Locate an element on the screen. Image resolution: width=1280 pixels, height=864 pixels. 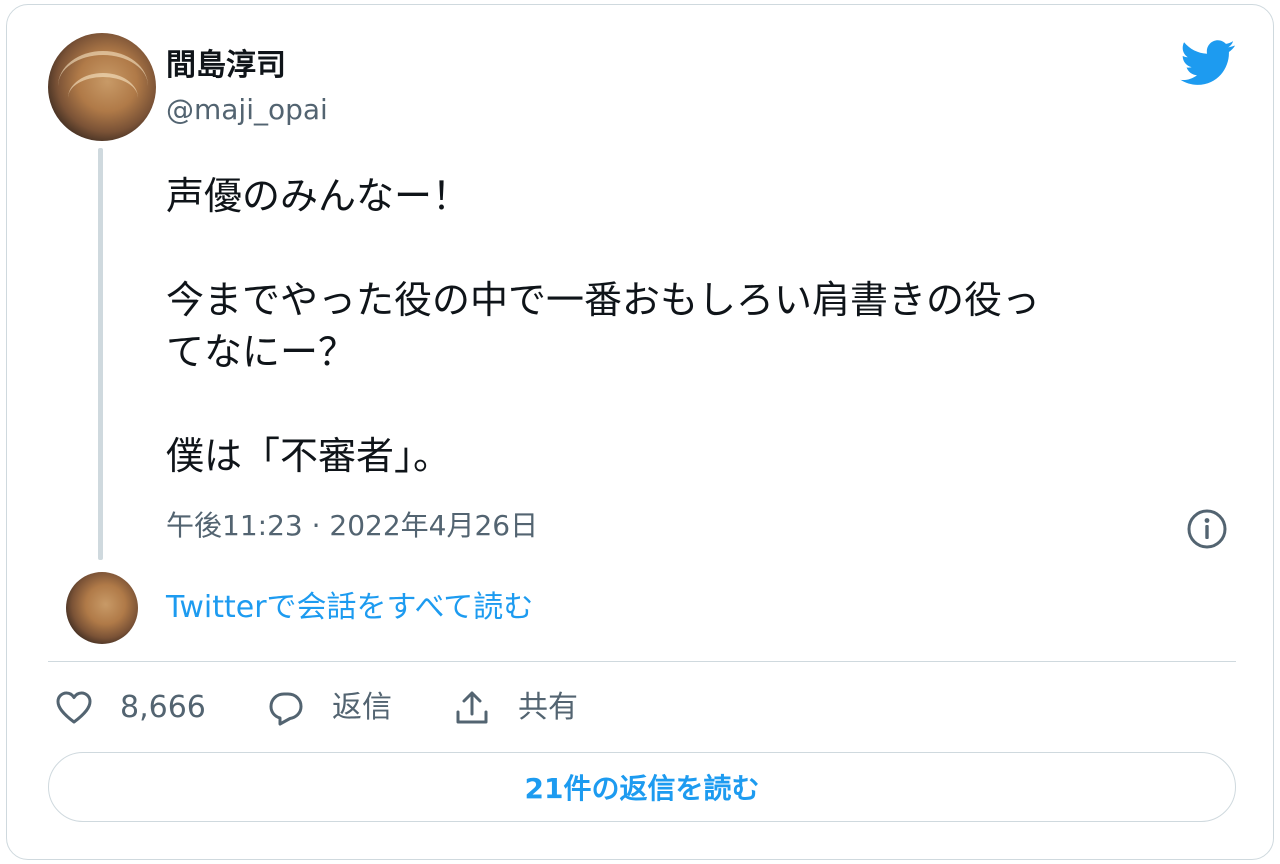
author-name: 間島淳司 is located at coordinates (226, 66).